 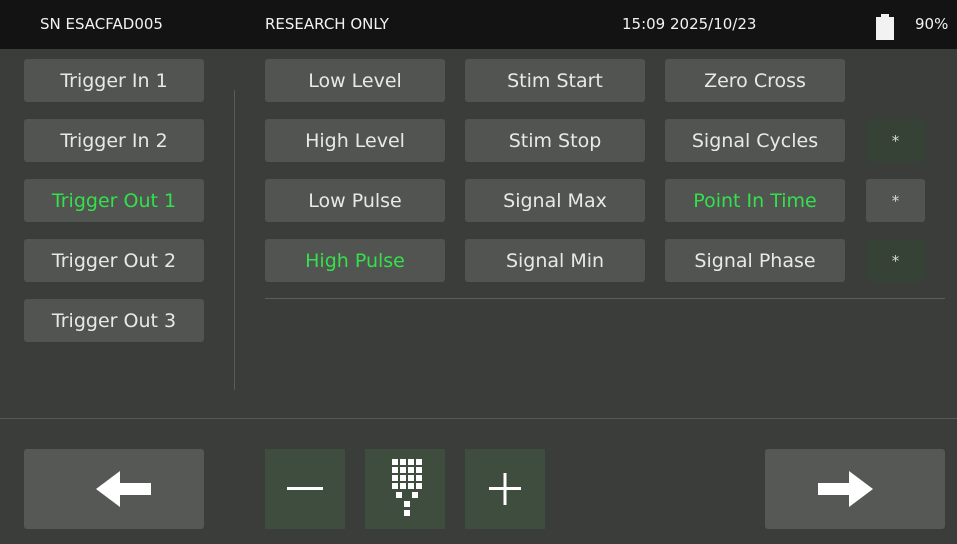 I want to click on keypad-icon, so click(x=407, y=487).